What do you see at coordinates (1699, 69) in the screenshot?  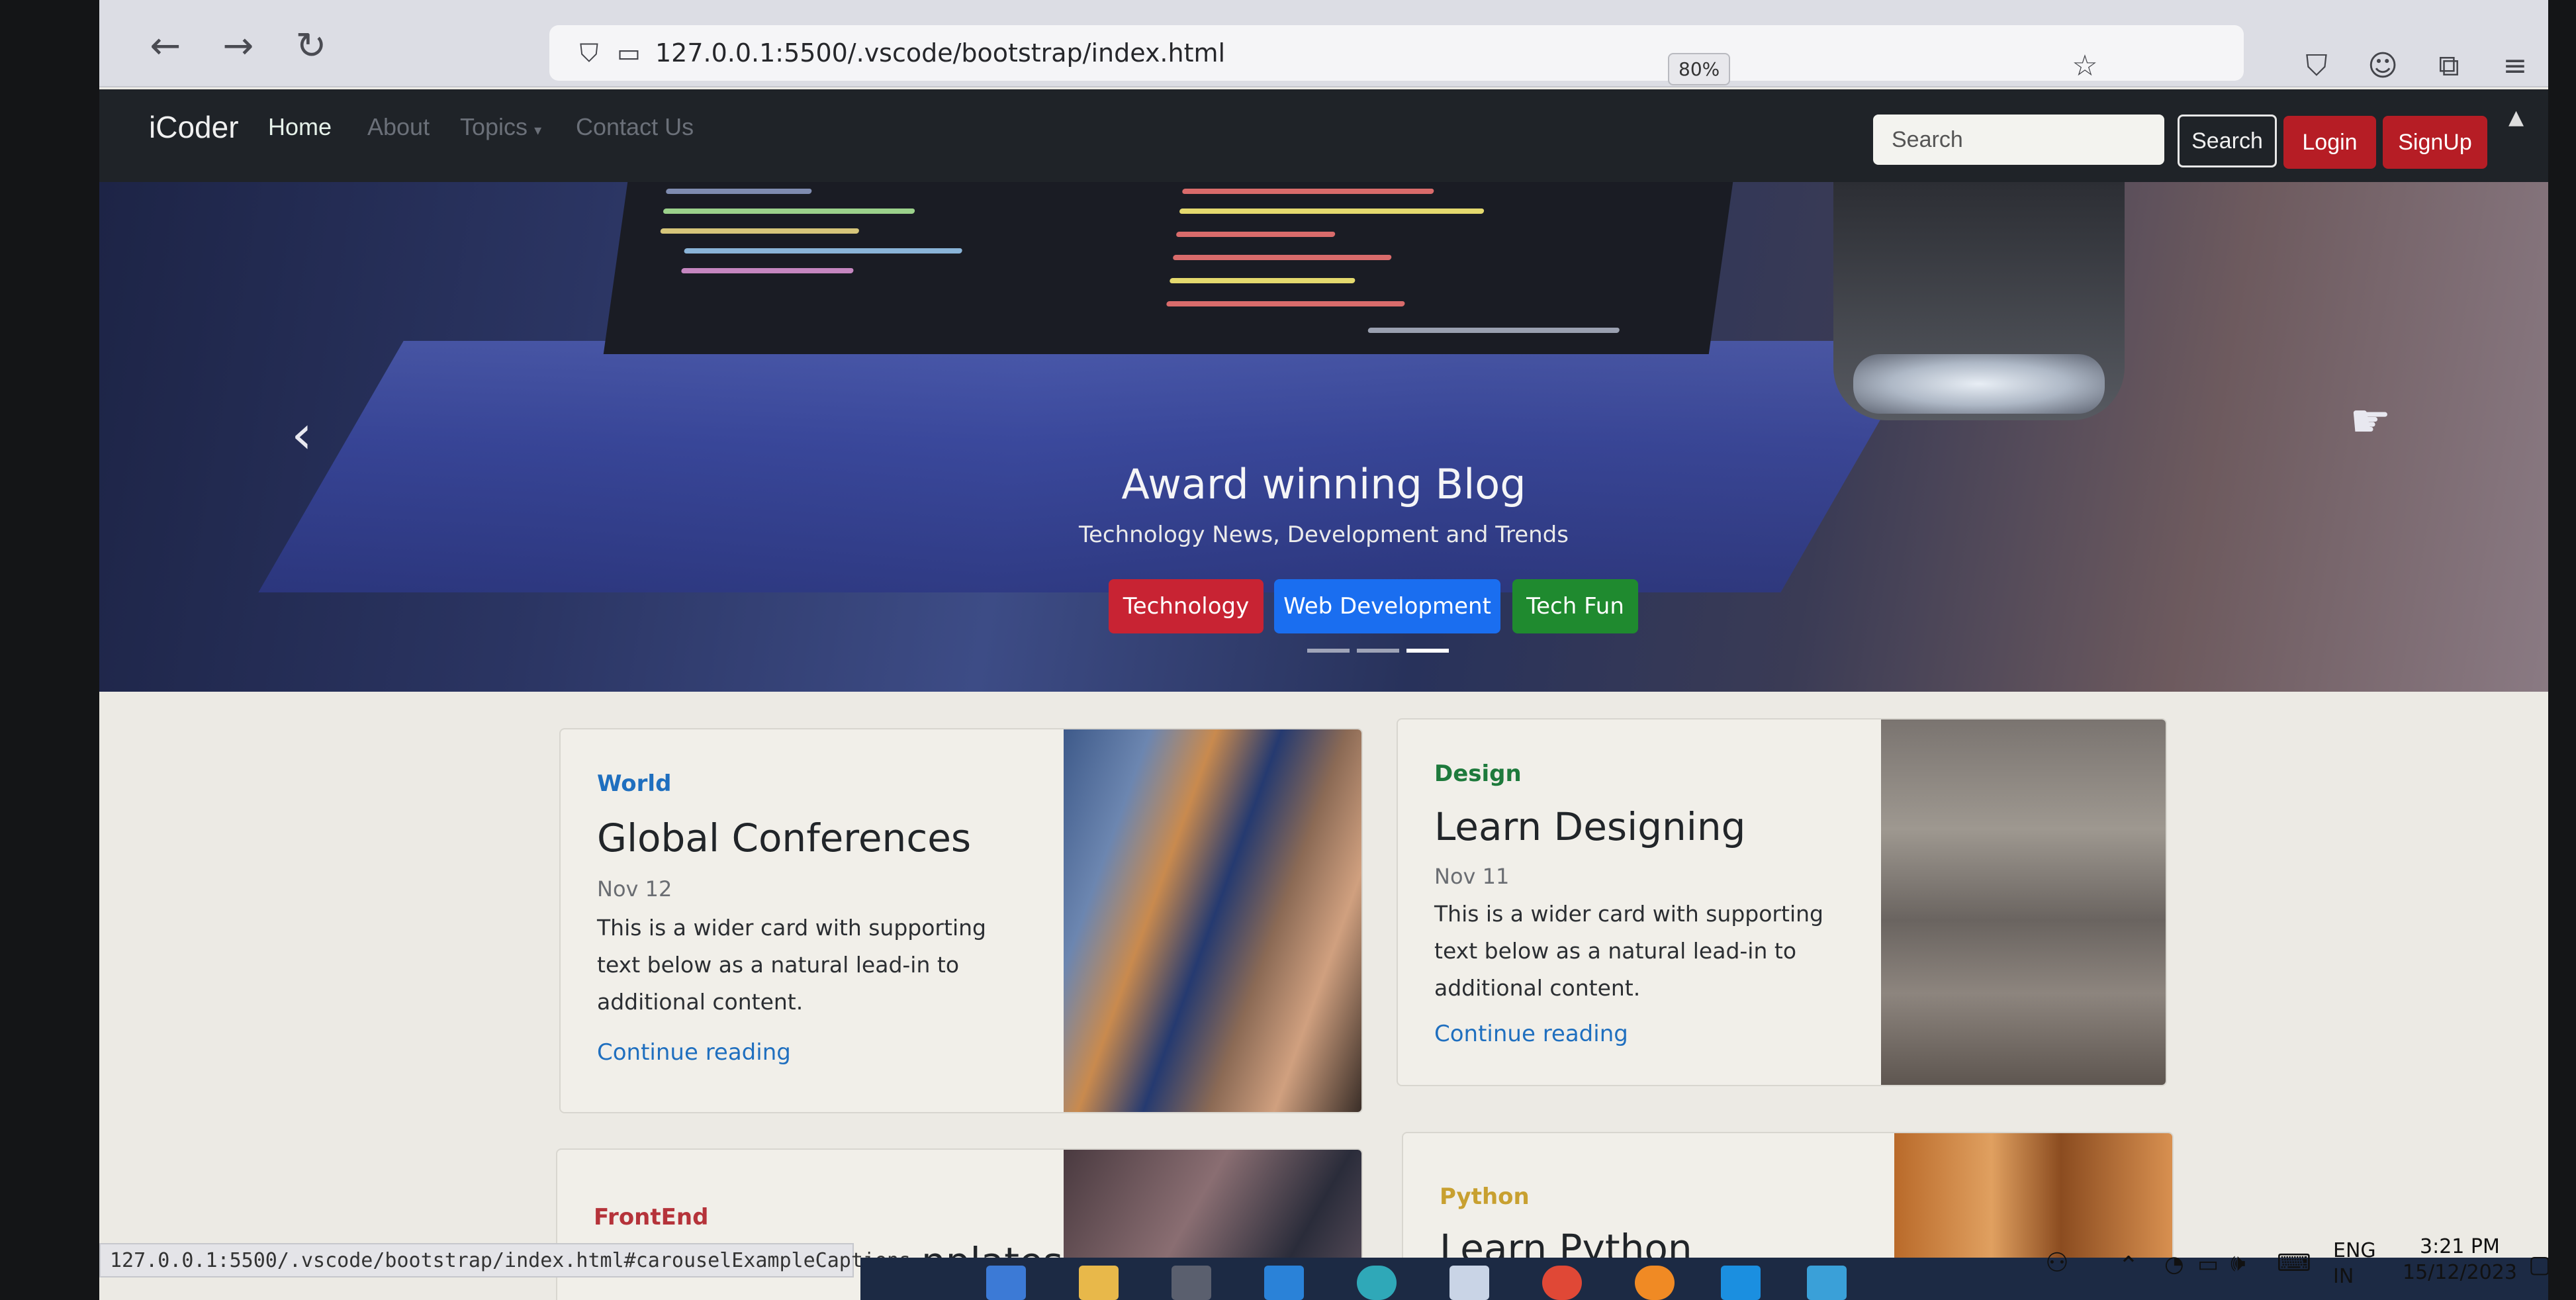 I see `zoom-level-badge: 80%` at bounding box center [1699, 69].